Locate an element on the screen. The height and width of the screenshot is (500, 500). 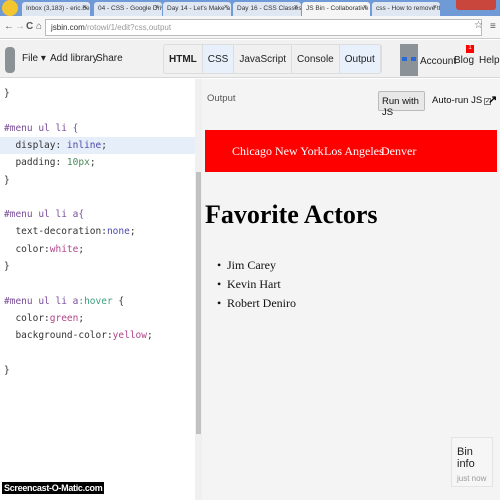
blog-badge: 1 is located at coordinates (470, 49).